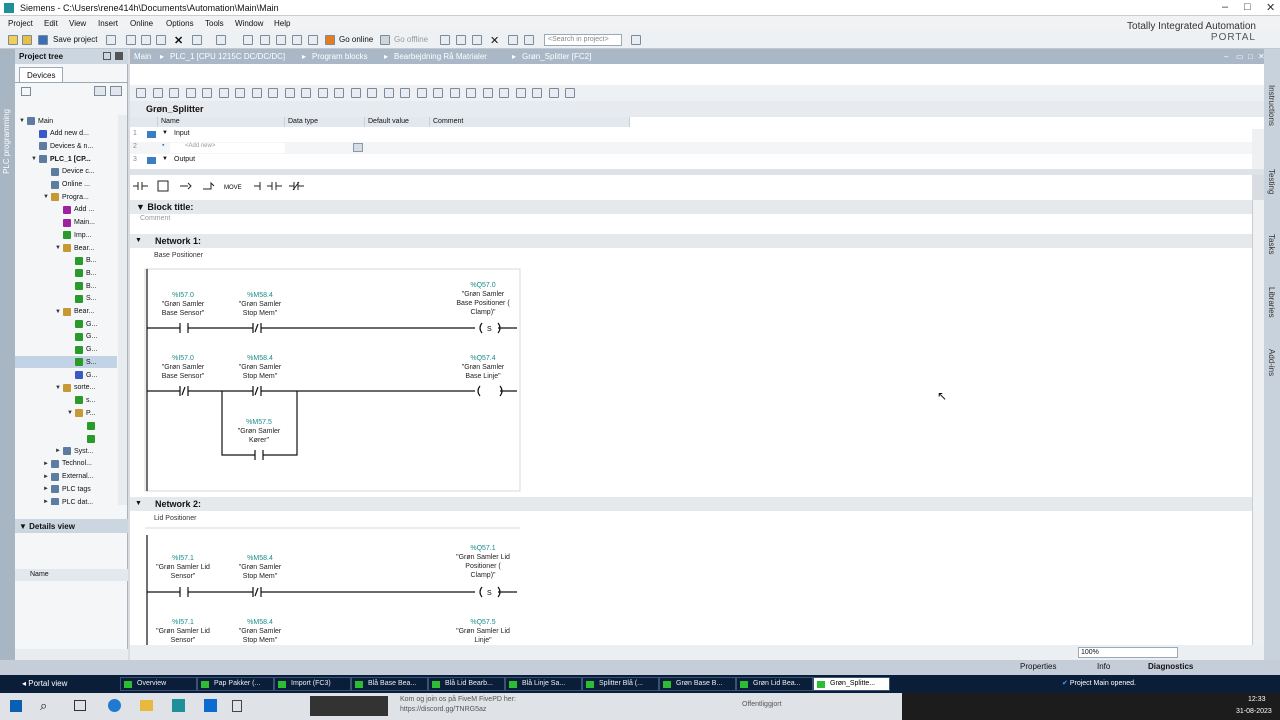  What do you see at coordinates (691, 504) in the screenshot?
I see `network2-header: ▼ Network 2:` at bounding box center [691, 504].